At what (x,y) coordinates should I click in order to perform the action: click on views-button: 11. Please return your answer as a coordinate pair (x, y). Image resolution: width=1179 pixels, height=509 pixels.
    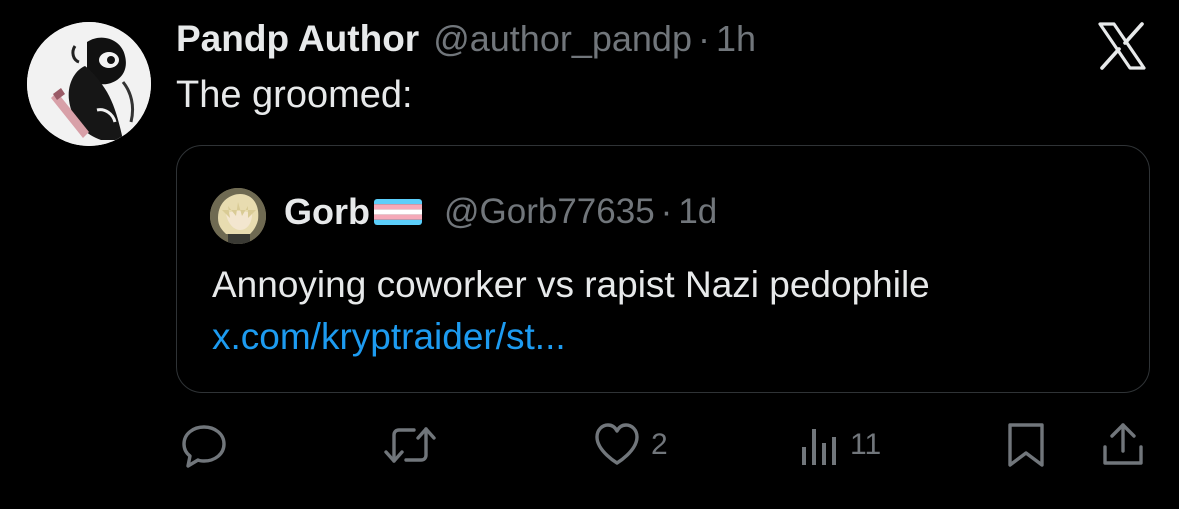
    Looking at the image, I should click on (840, 445).